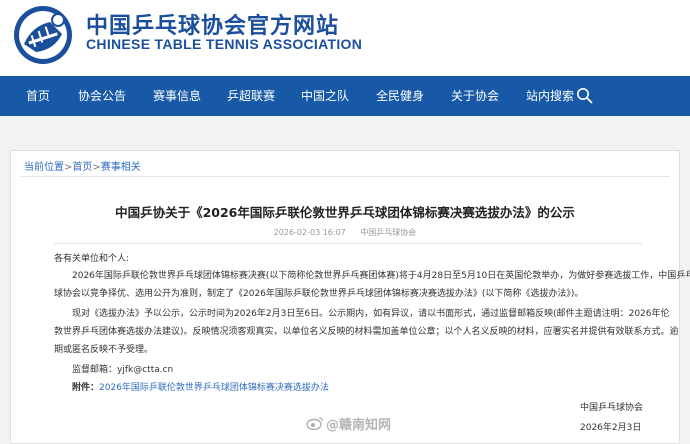 This screenshot has width=690, height=444. I want to click on article-title: 中国乒协关于《2026年国际乒联伦敦世界乒乓球团体锦标赛决赛选拔办法》的公示, so click(345, 212).